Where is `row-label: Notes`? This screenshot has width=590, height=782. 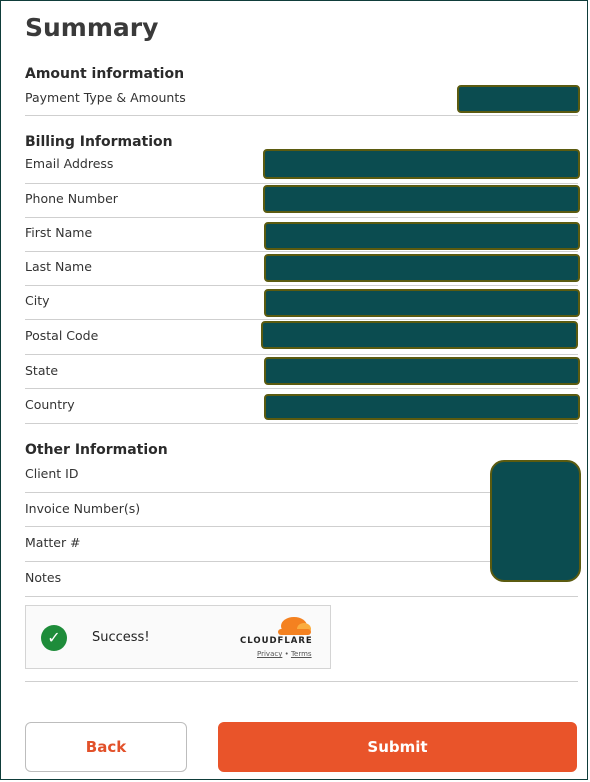
row-label: Notes is located at coordinates (43, 577).